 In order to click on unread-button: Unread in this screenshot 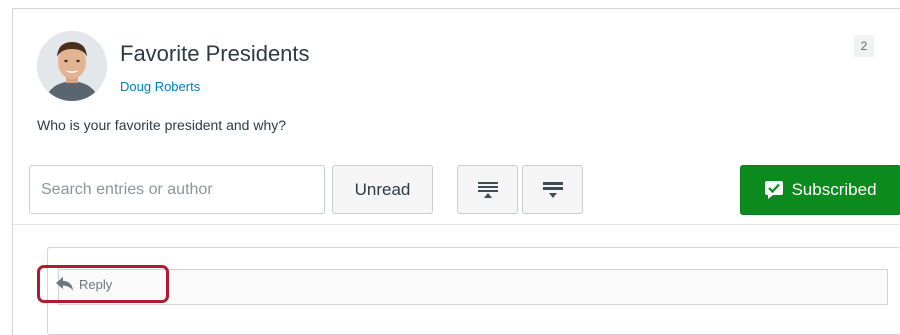, I will do `click(382, 189)`.